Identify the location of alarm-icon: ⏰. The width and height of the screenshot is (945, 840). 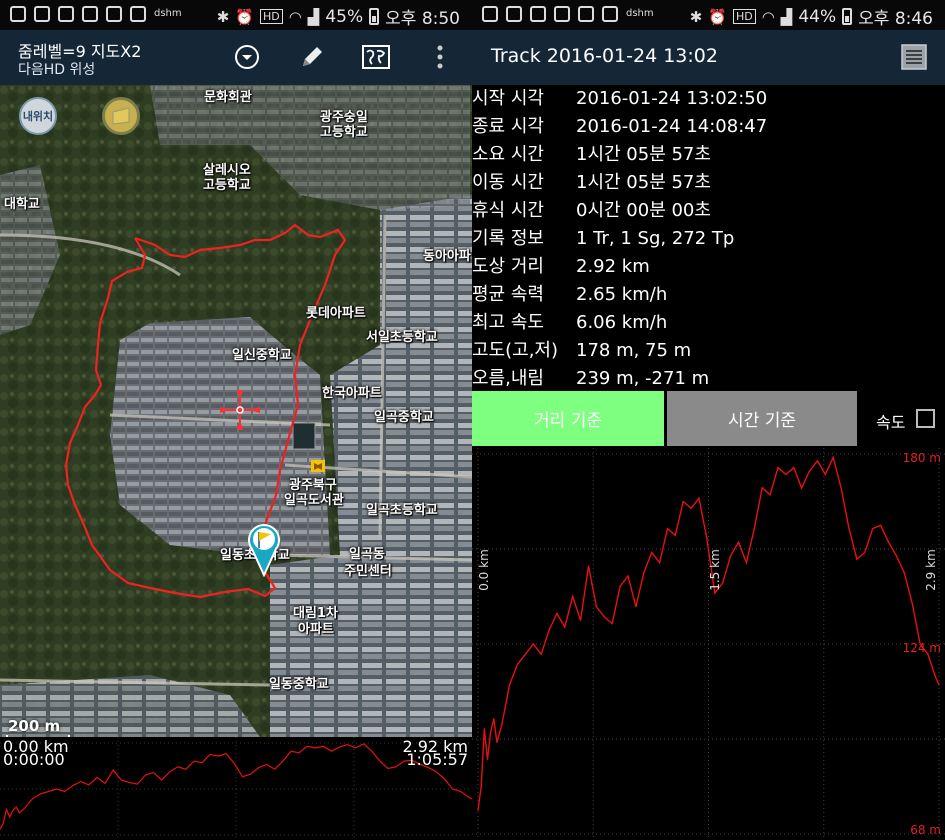
(244, 16).